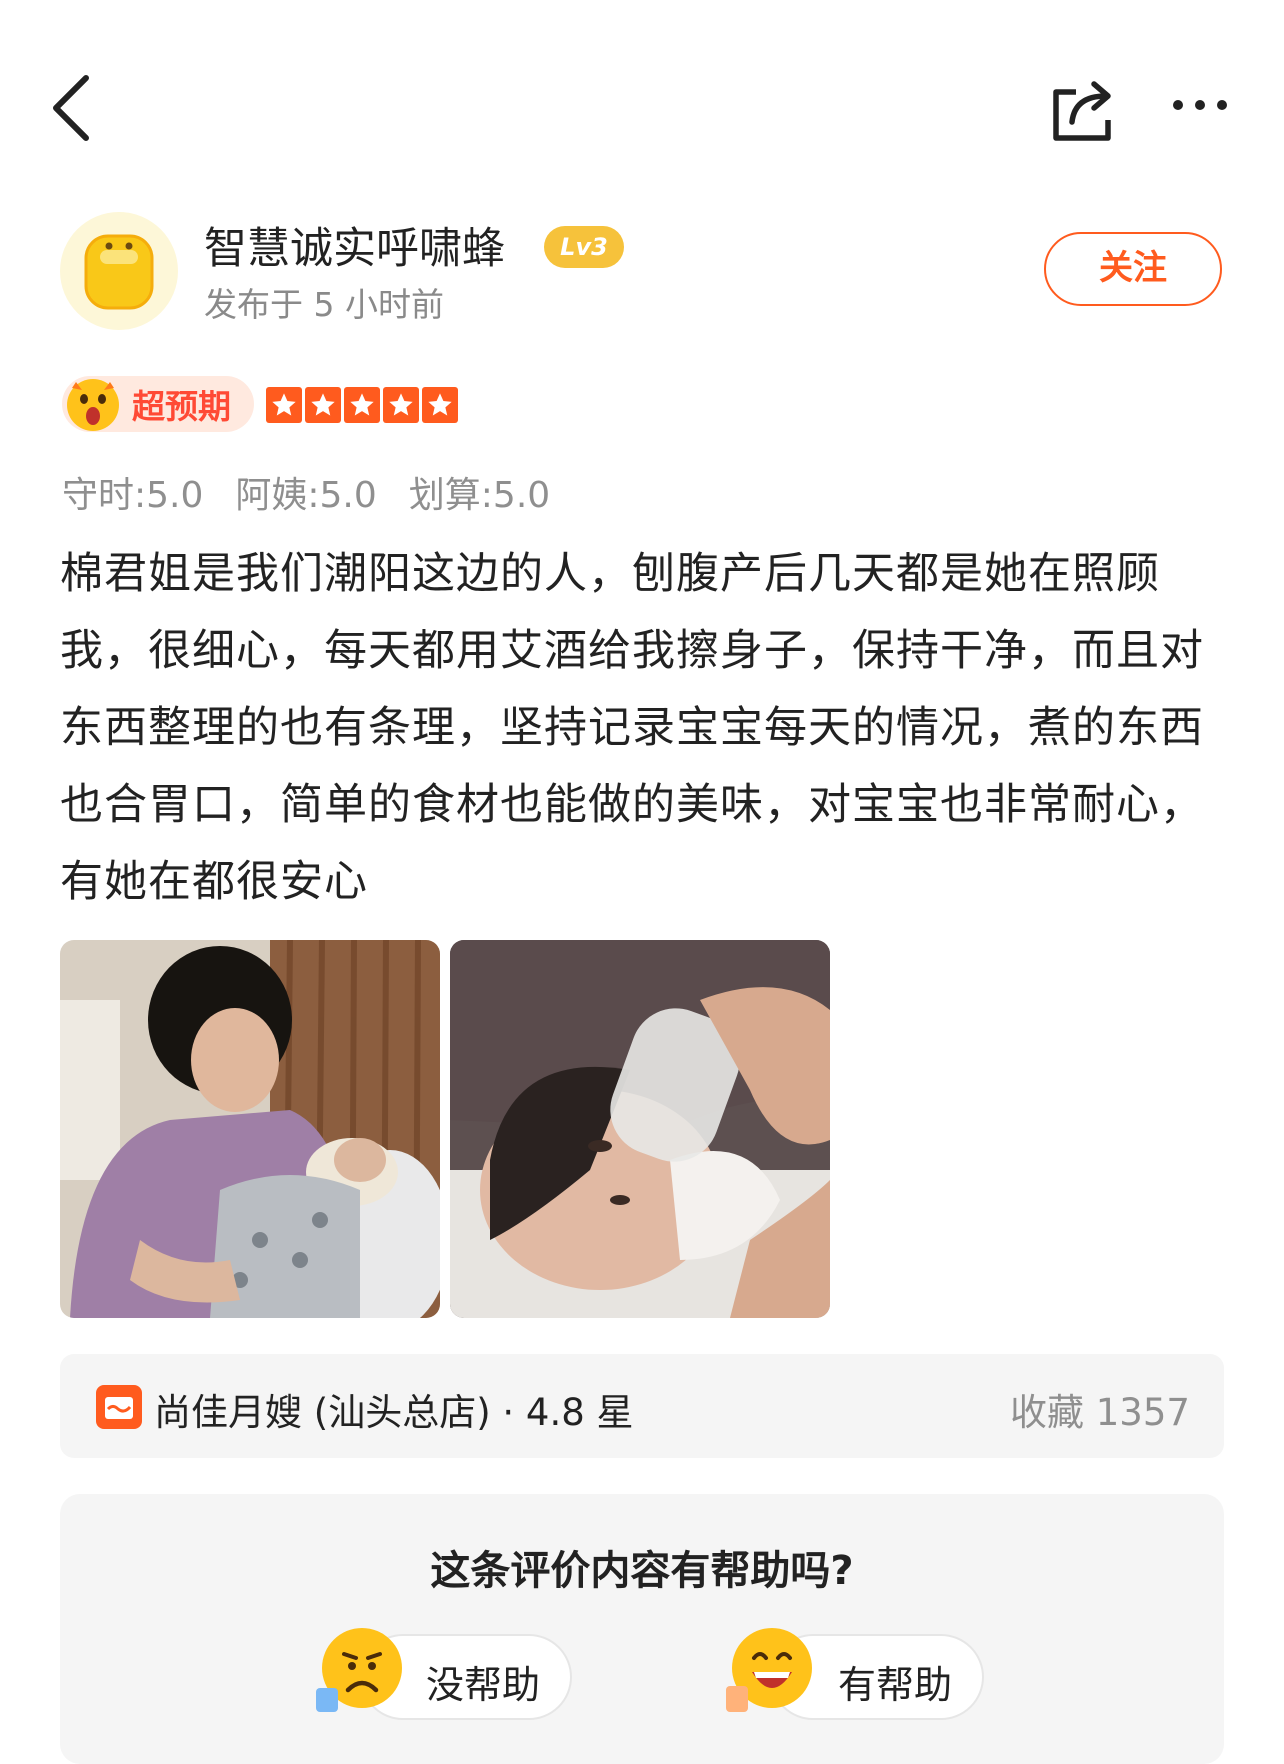  What do you see at coordinates (324, 304) in the screenshot?
I see `posted-time: 发布于 5 小时前` at bounding box center [324, 304].